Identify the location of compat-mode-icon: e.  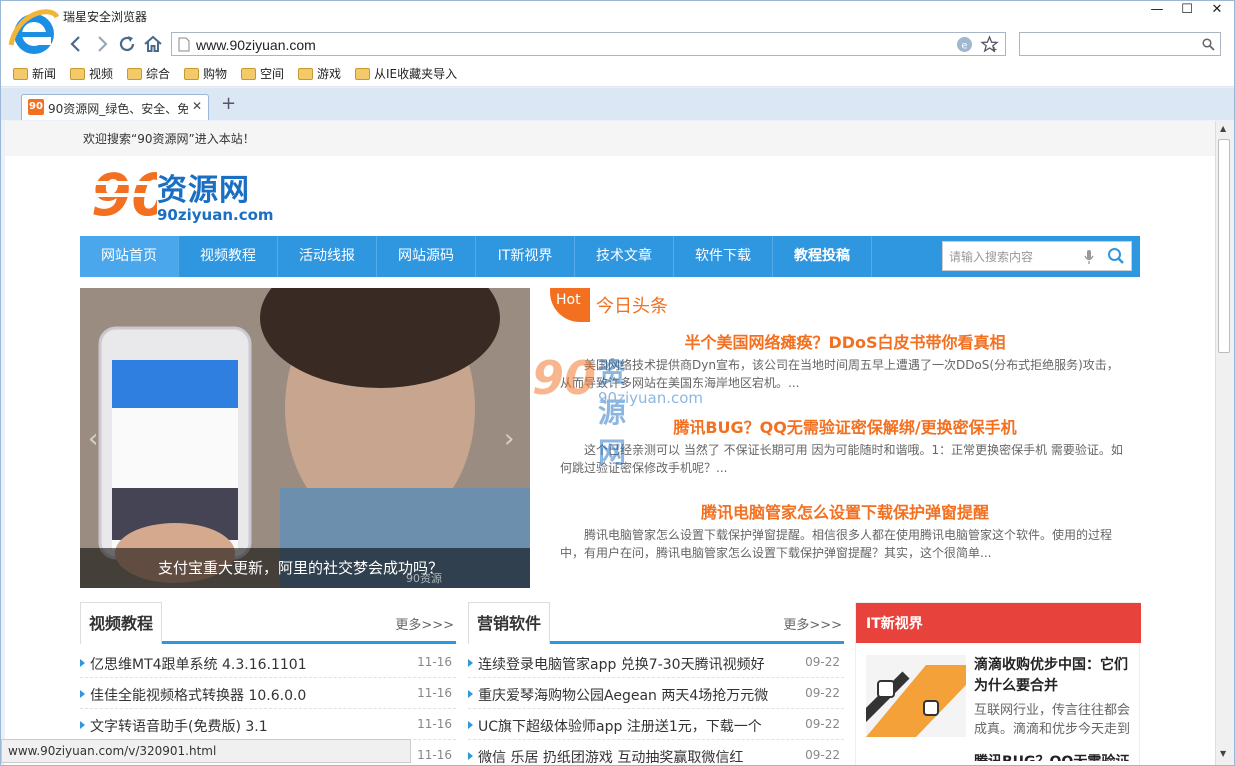
(964, 44).